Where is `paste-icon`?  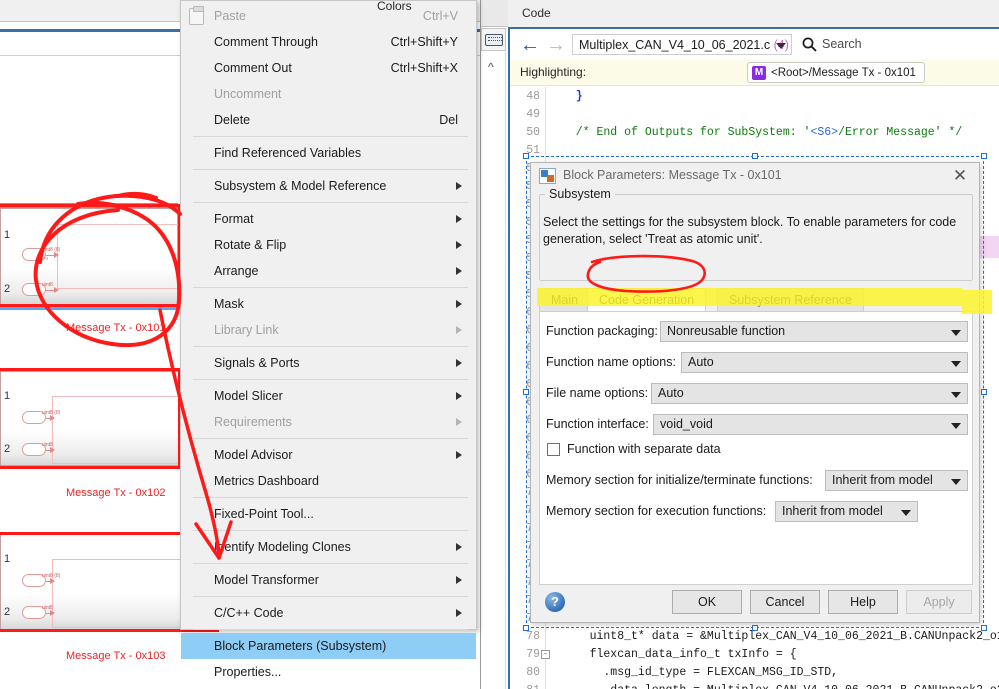 paste-icon is located at coordinates (196, 15).